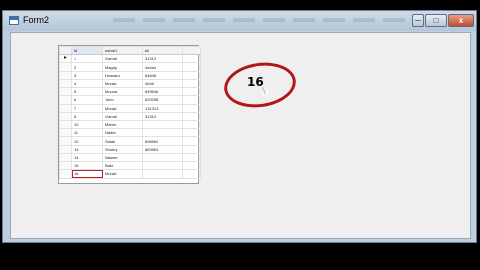  What do you see at coordinates (87, 50) in the screenshot?
I see `column-header-id: id` at bounding box center [87, 50].